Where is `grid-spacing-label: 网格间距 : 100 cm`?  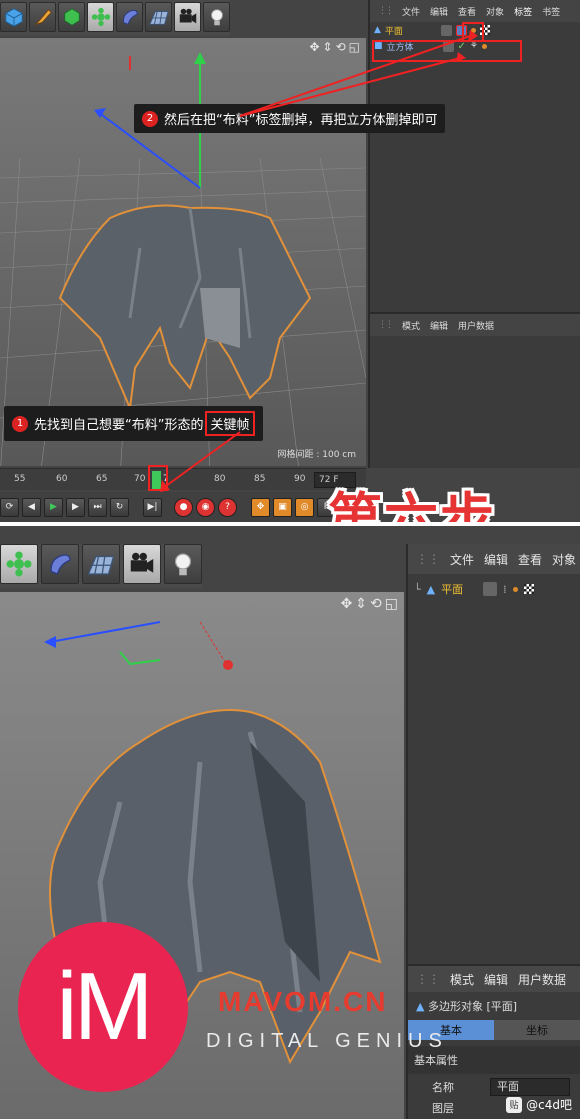 grid-spacing-label: 网格间距 : 100 cm is located at coordinates (316, 455).